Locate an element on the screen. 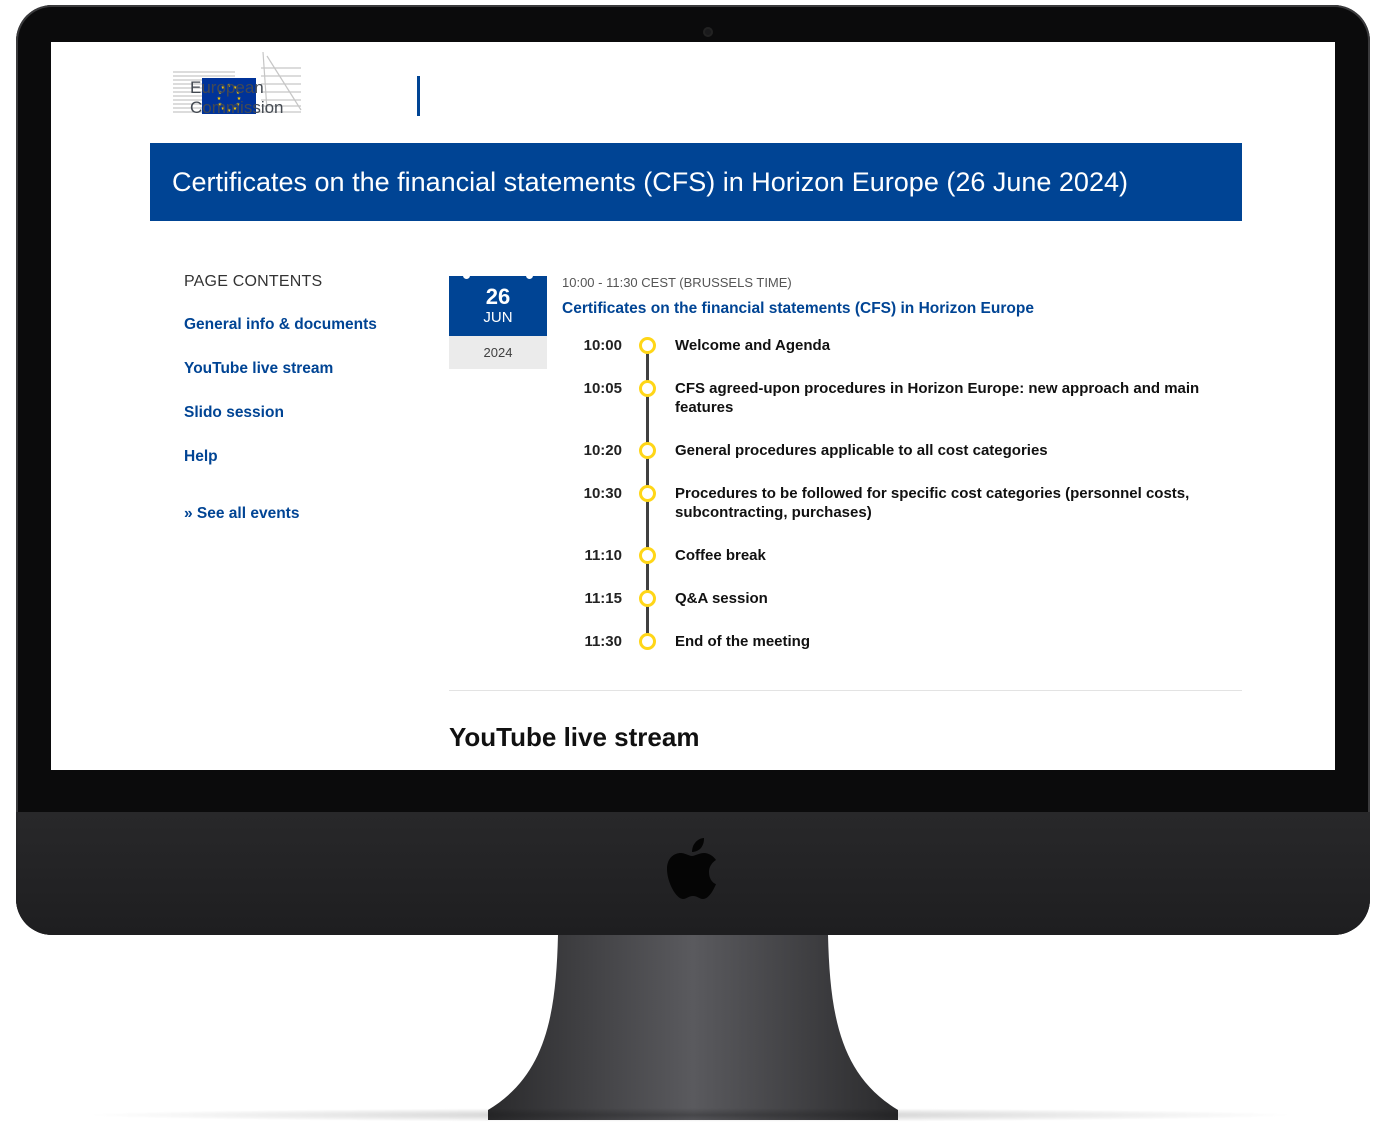 Image resolution: width=1378 pixels, height=1125 pixels. agenda-time: 10:30 is located at coordinates (602, 493).